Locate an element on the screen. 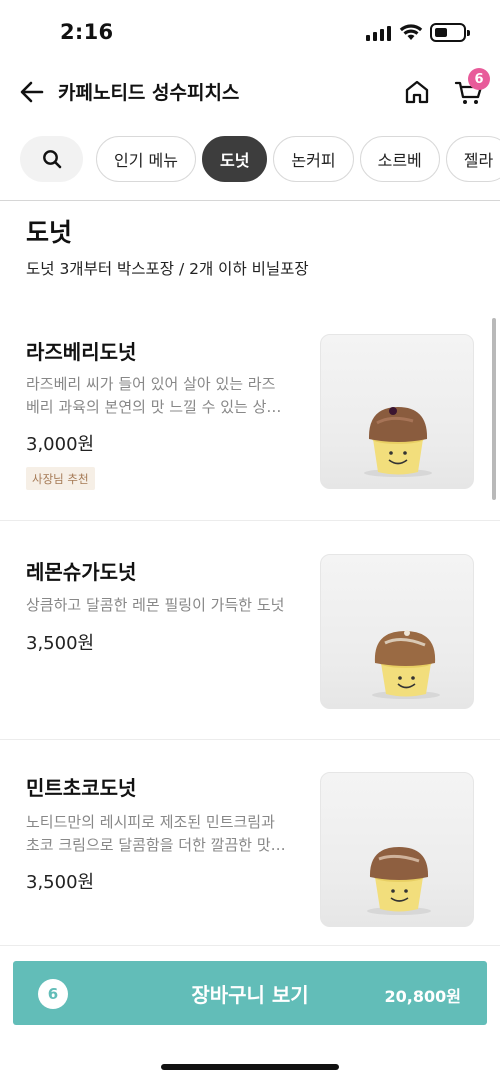 Image resolution: width=500 pixels, height=1082 pixels. category-tabs: 인기 메뉴 도넛 논커피 소르베 젤라 is located at coordinates (250, 160).